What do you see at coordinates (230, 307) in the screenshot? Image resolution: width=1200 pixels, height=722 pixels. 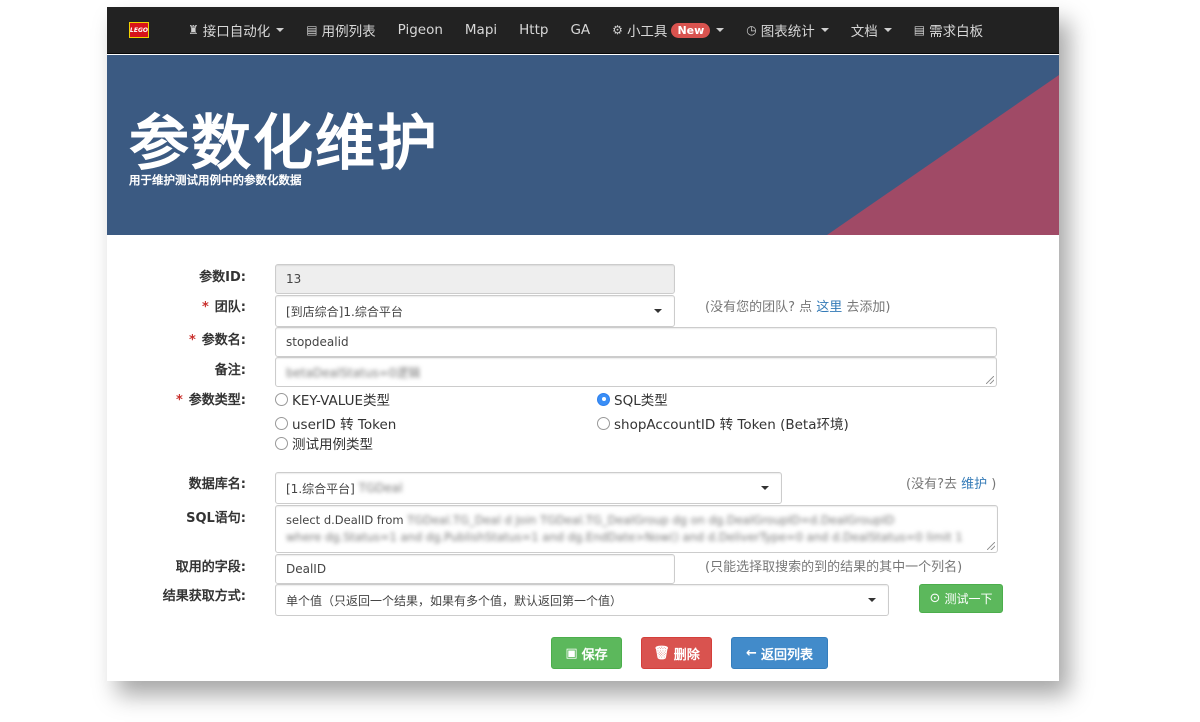 I see `team-label-text: 团队:` at bounding box center [230, 307].